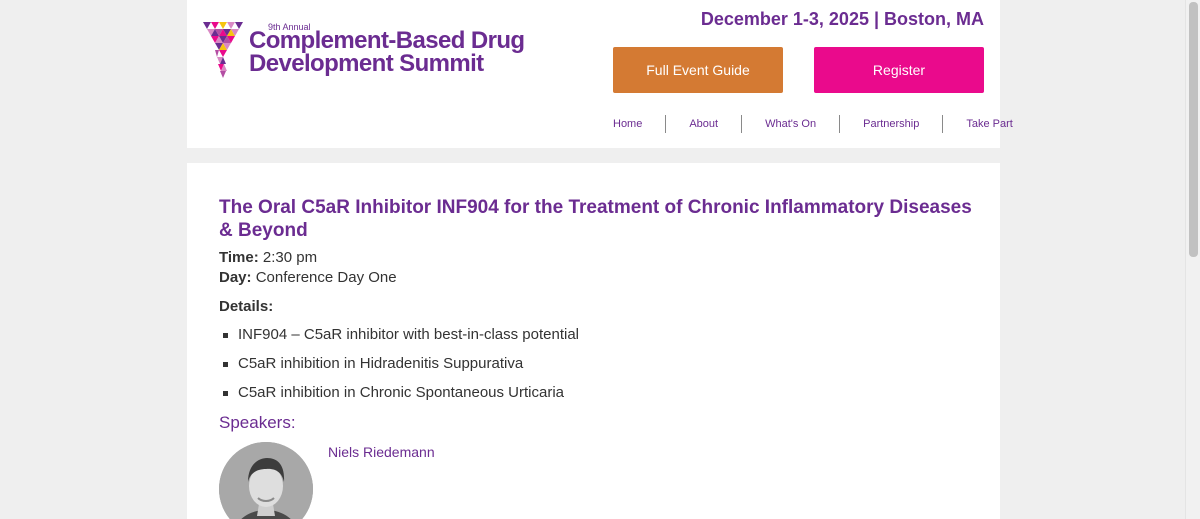  What do you see at coordinates (257, 422) in the screenshot?
I see `speakers-heading: Speakers:` at bounding box center [257, 422].